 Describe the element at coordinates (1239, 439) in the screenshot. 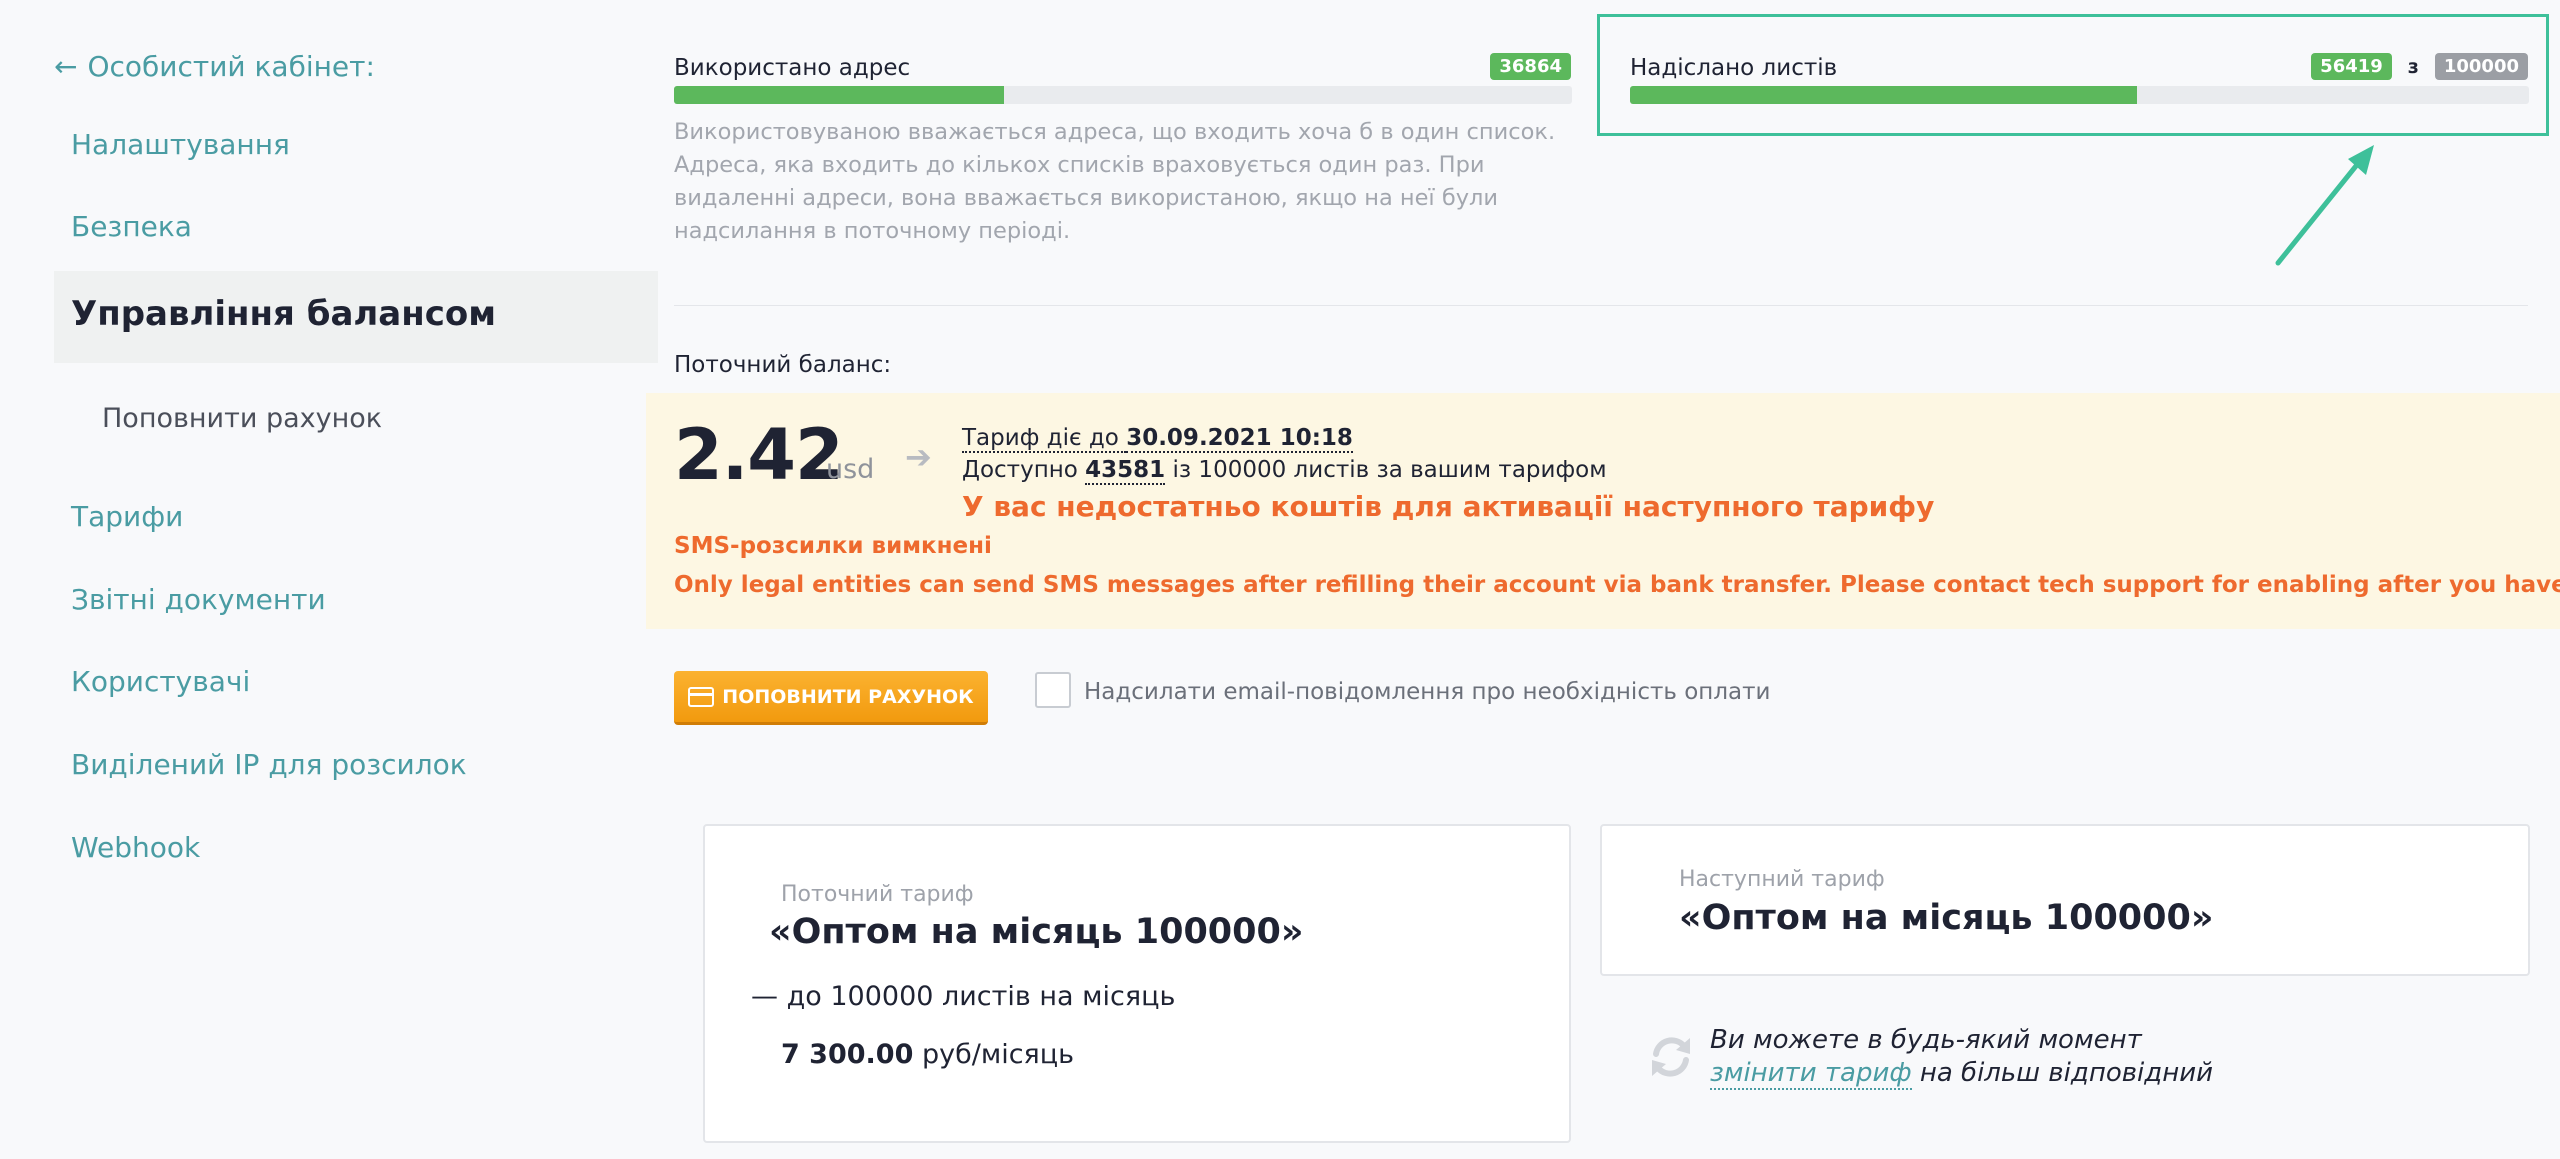

I see `tariff-valid-date: 30.09.2021 10:18` at that location.